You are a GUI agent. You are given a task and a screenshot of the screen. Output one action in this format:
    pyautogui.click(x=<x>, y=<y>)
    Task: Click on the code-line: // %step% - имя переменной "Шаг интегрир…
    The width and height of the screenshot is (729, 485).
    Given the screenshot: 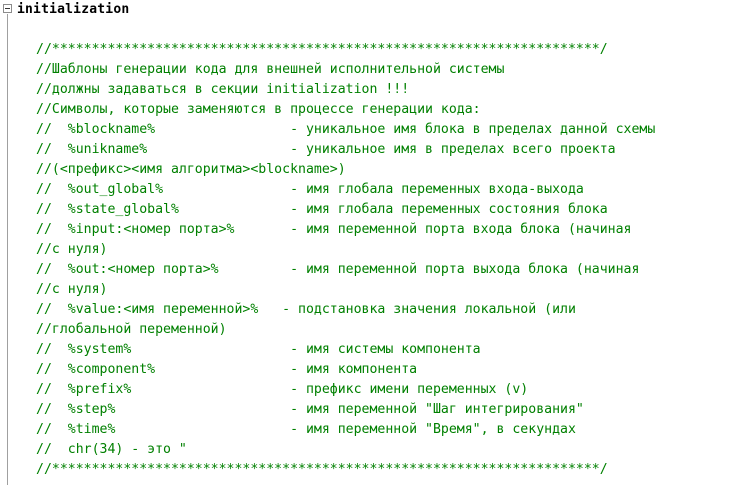 What is the action you would take?
    pyautogui.click(x=310, y=409)
    